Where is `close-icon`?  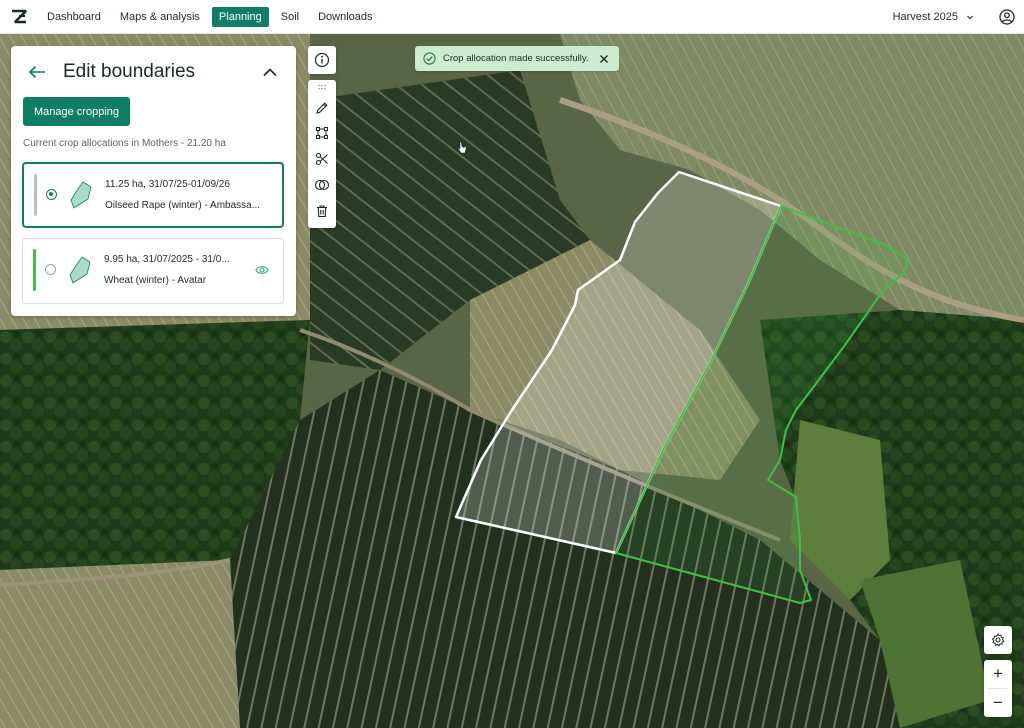 close-icon is located at coordinates (603, 58).